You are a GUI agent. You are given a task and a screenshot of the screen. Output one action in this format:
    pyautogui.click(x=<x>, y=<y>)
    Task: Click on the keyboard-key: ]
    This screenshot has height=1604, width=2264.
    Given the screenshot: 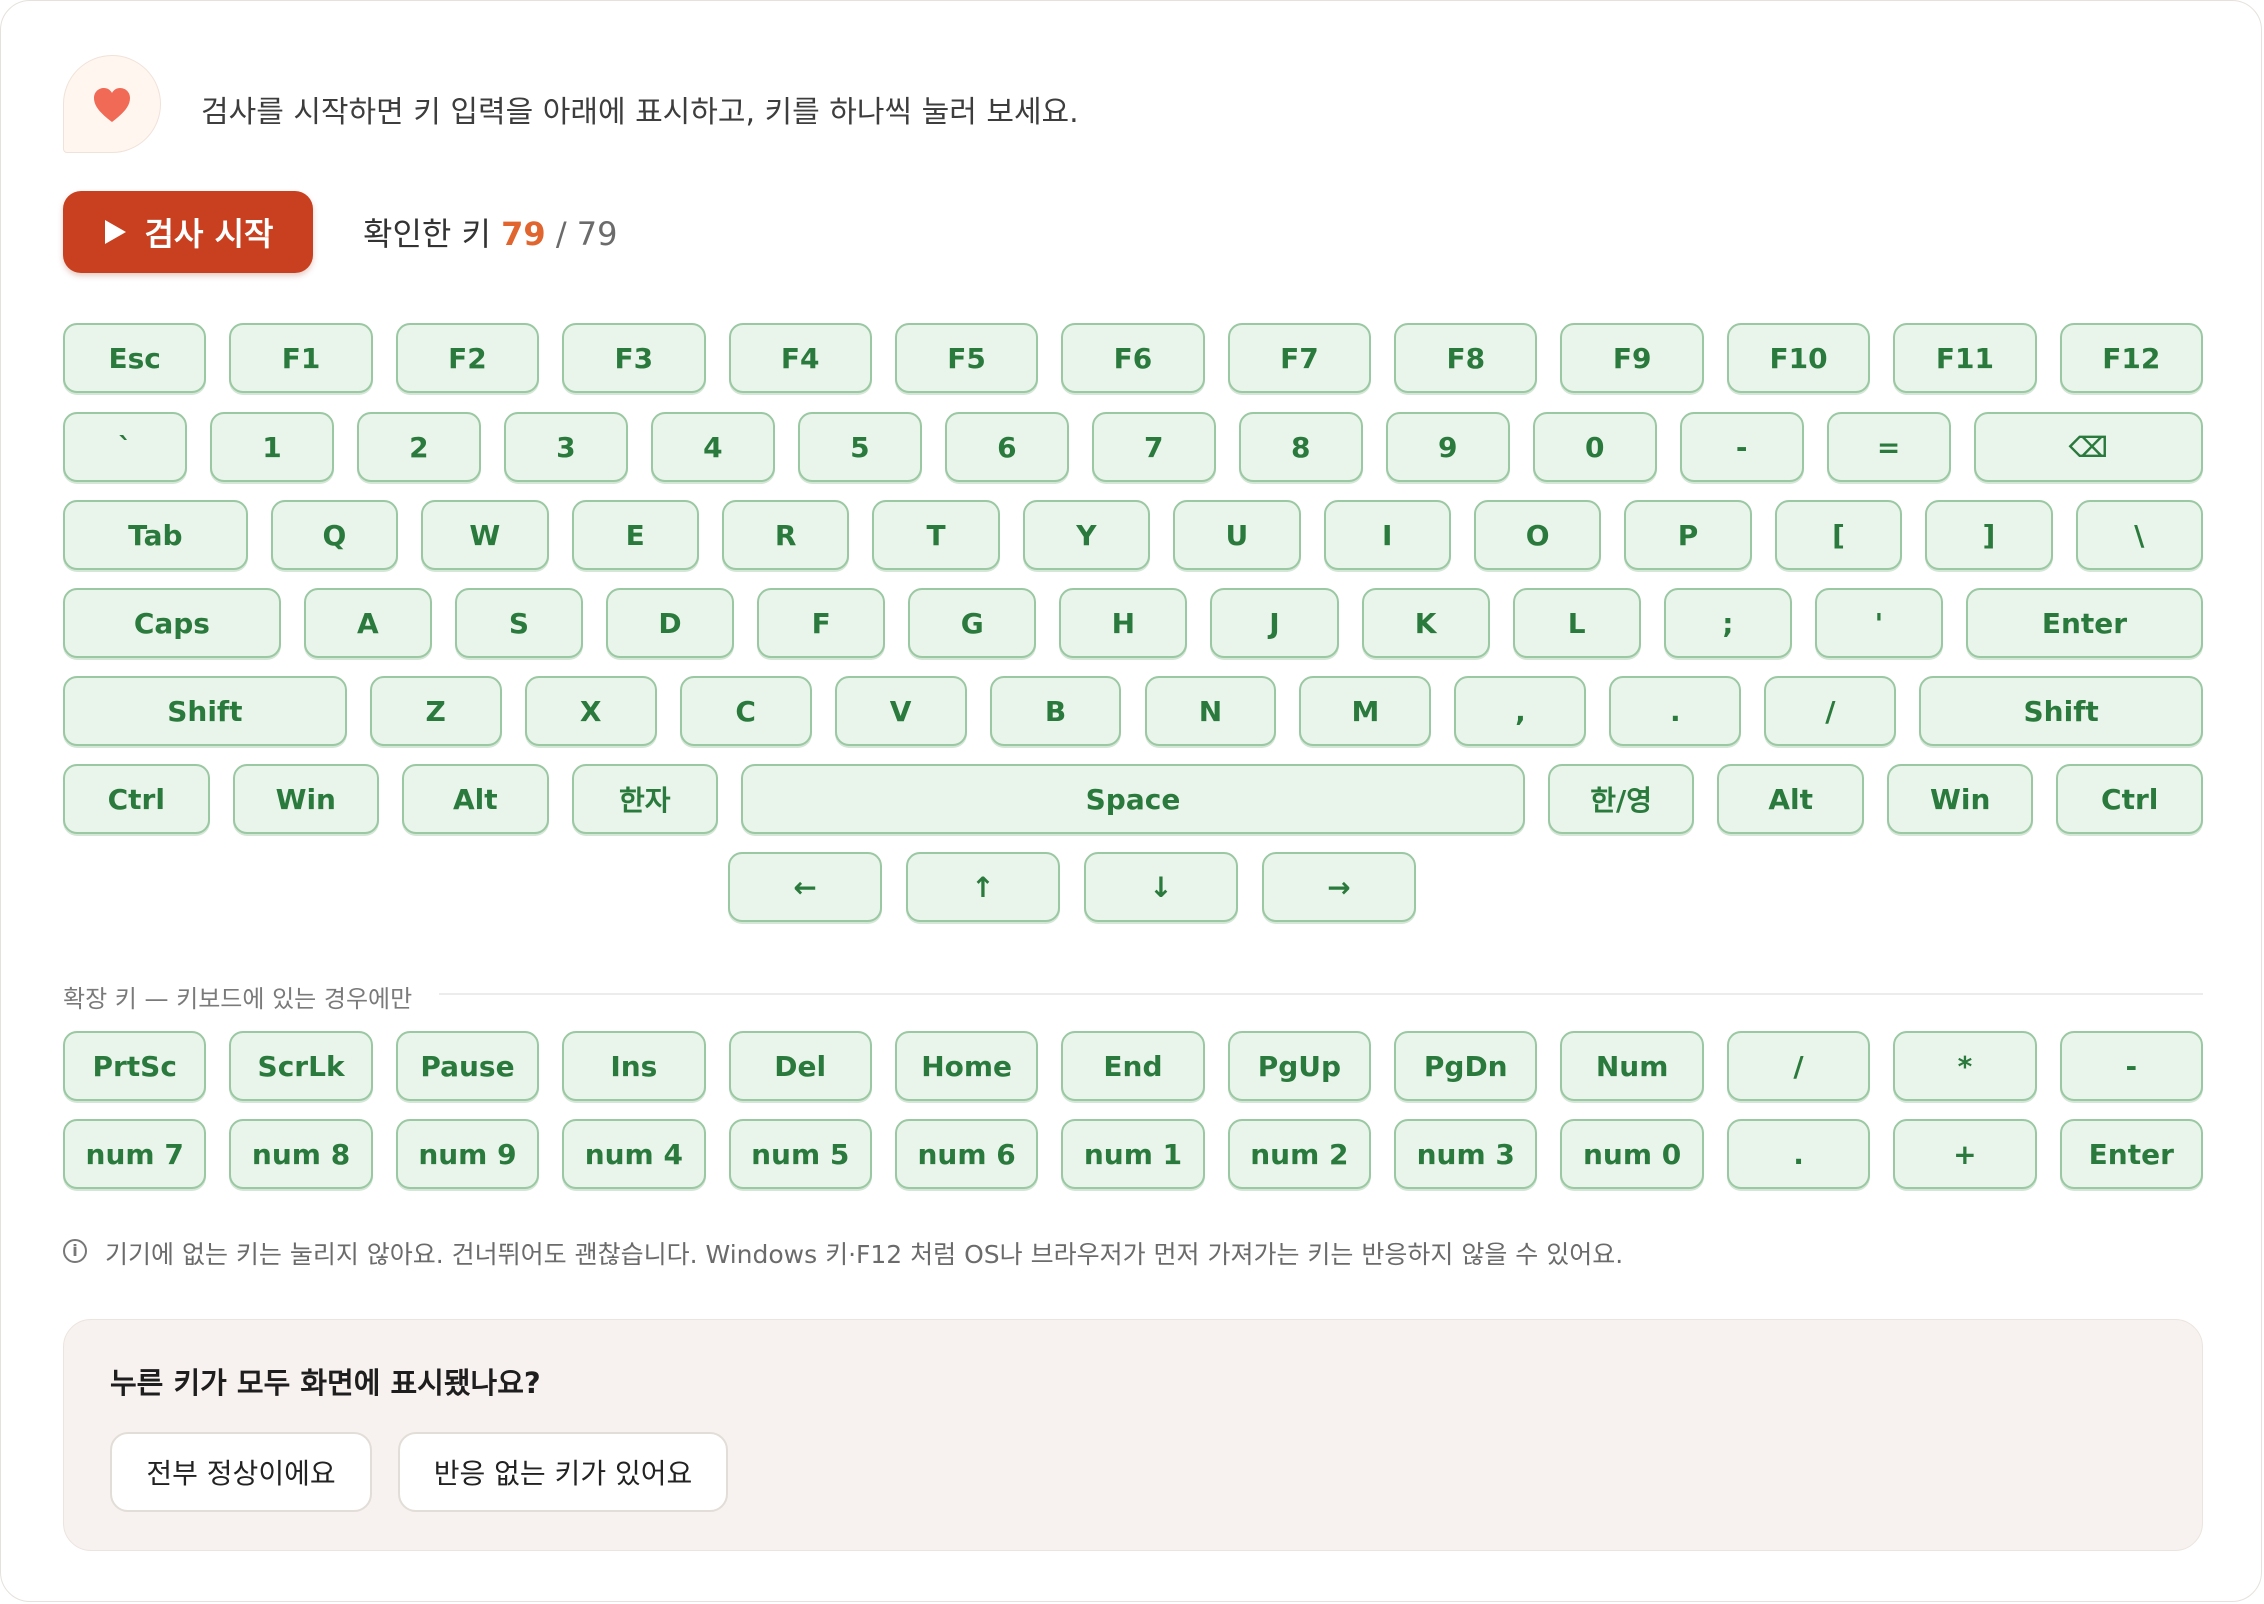 What is the action you would take?
    pyautogui.click(x=1989, y=535)
    